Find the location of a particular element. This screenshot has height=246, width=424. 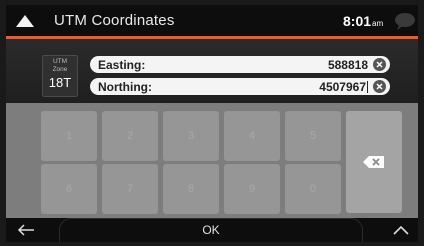

key-1: 1 is located at coordinates (69, 136).